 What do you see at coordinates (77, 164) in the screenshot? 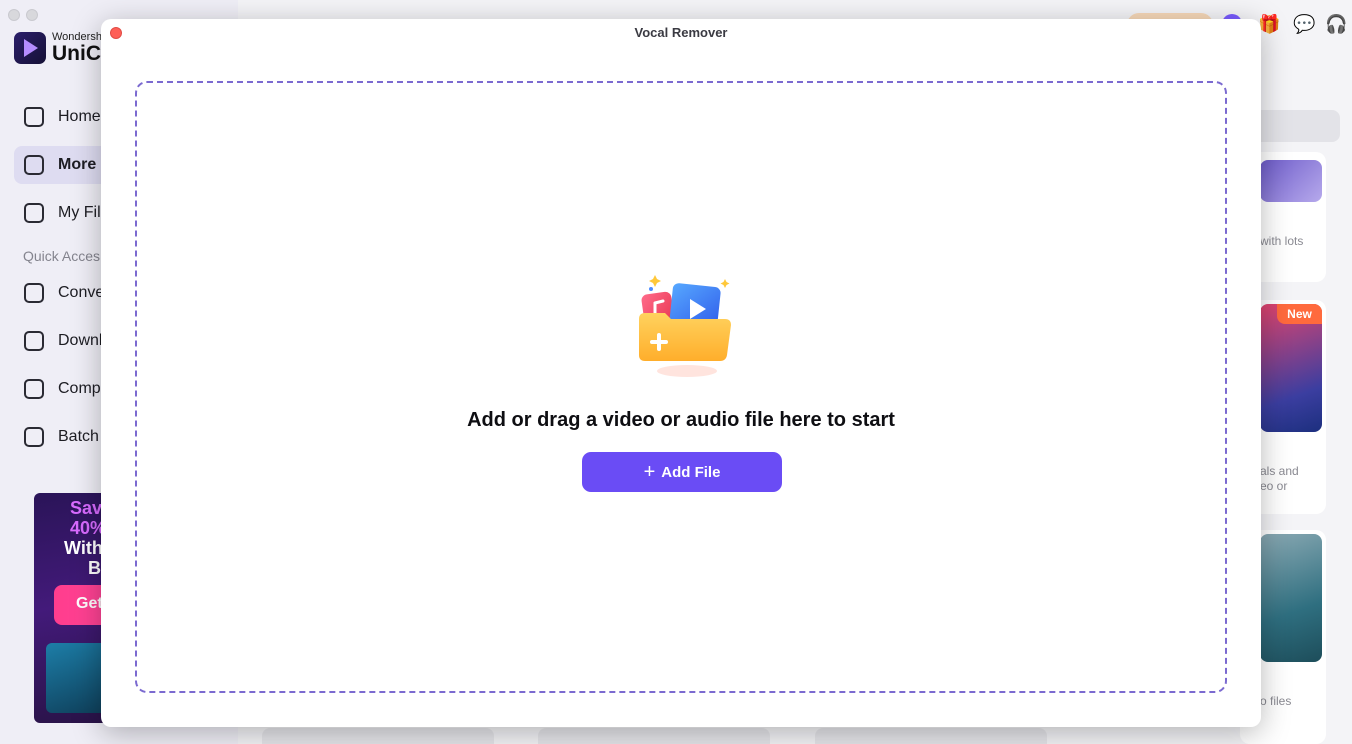
I see `sidebar-item-label: More` at bounding box center [77, 164].